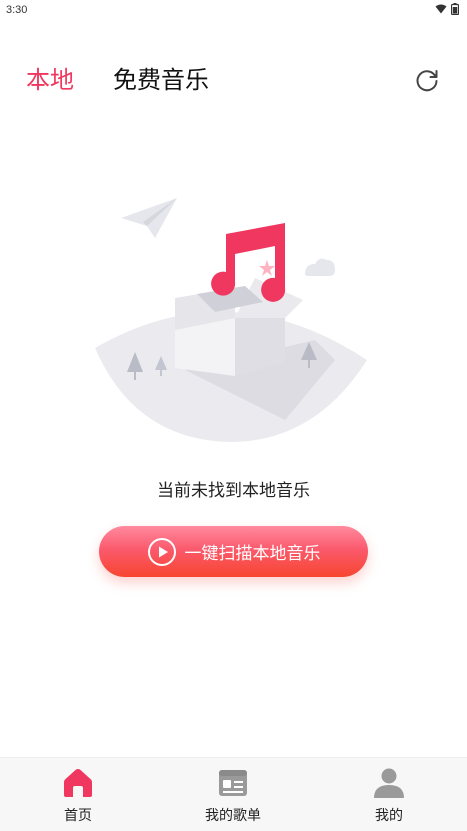  I want to click on playlist-icon, so click(233, 783).